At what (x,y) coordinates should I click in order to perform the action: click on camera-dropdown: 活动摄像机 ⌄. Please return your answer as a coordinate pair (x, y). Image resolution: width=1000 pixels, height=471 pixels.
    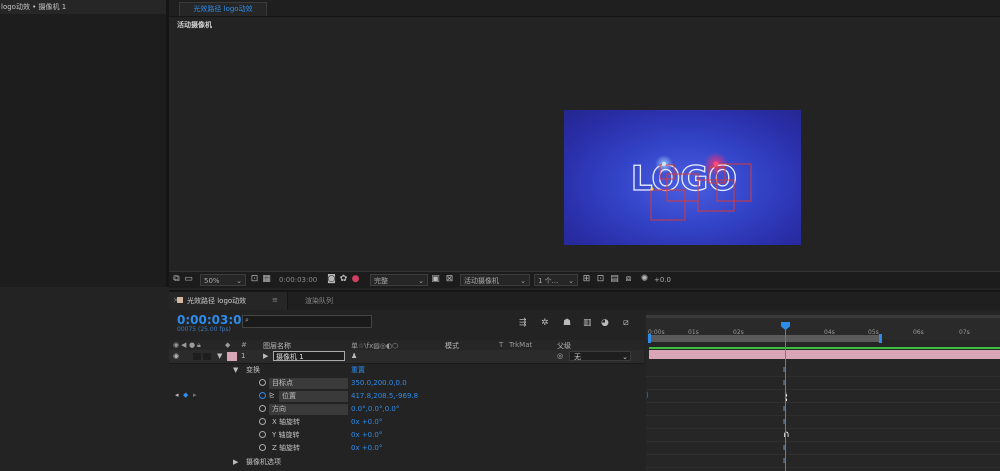
    Looking at the image, I should click on (495, 280).